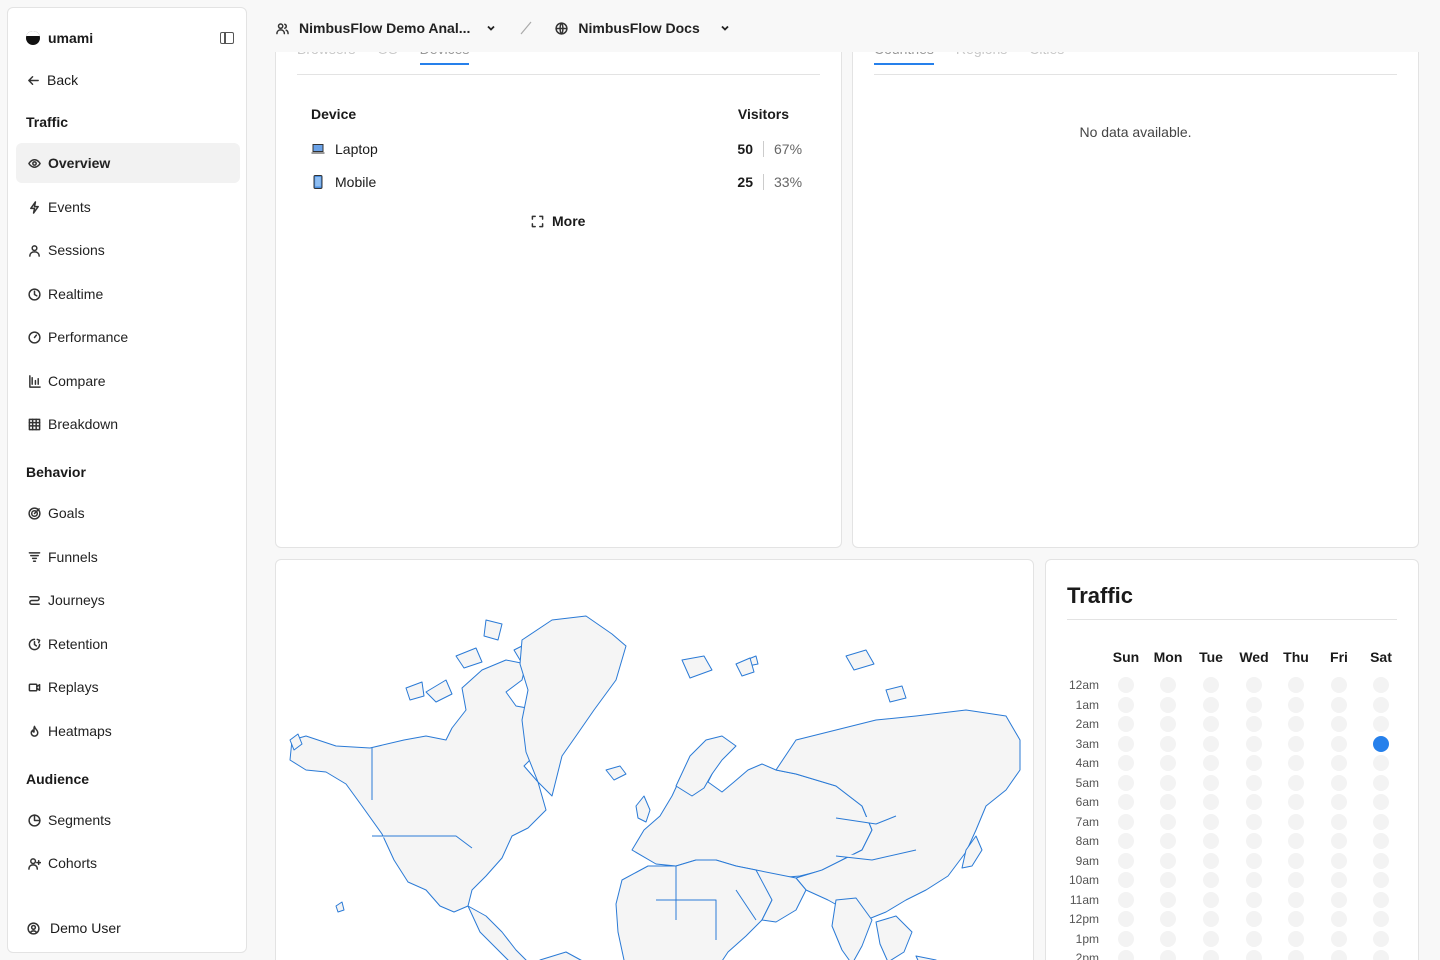 The width and height of the screenshot is (1440, 960). What do you see at coordinates (128, 687) in the screenshot?
I see `sidebar-item-replays: Replays` at bounding box center [128, 687].